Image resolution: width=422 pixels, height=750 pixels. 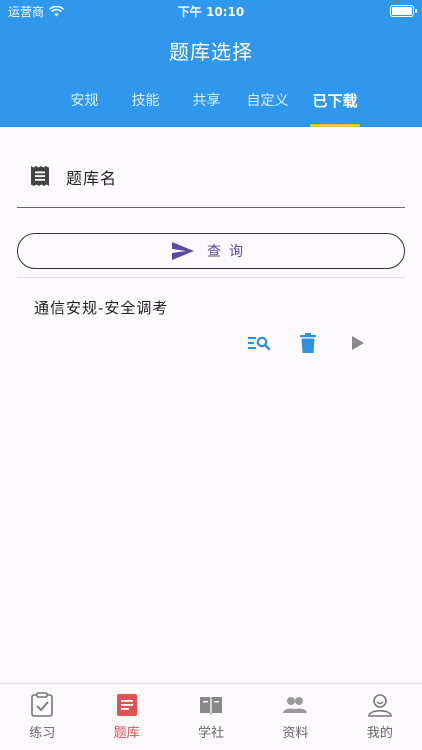 What do you see at coordinates (126, 705) in the screenshot?
I see `question-bank-icon` at bounding box center [126, 705].